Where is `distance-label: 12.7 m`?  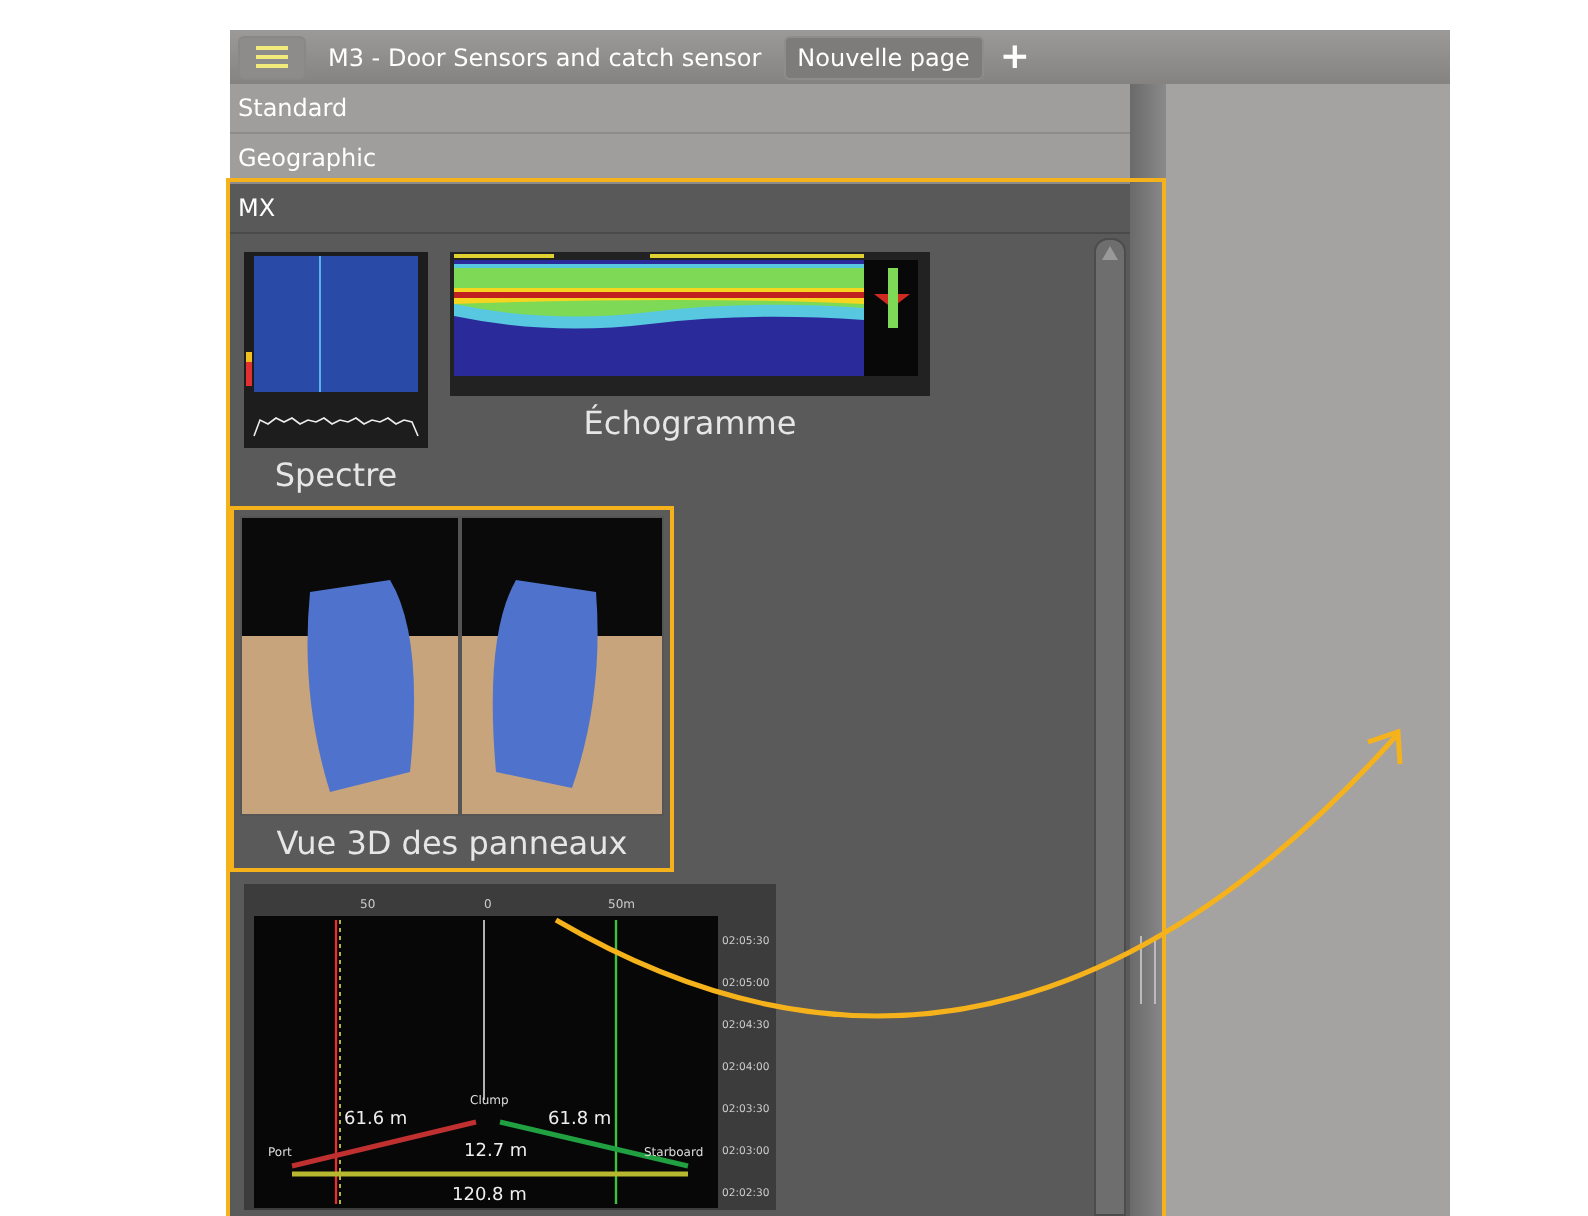 distance-label: 12.7 m is located at coordinates (496, 1152).